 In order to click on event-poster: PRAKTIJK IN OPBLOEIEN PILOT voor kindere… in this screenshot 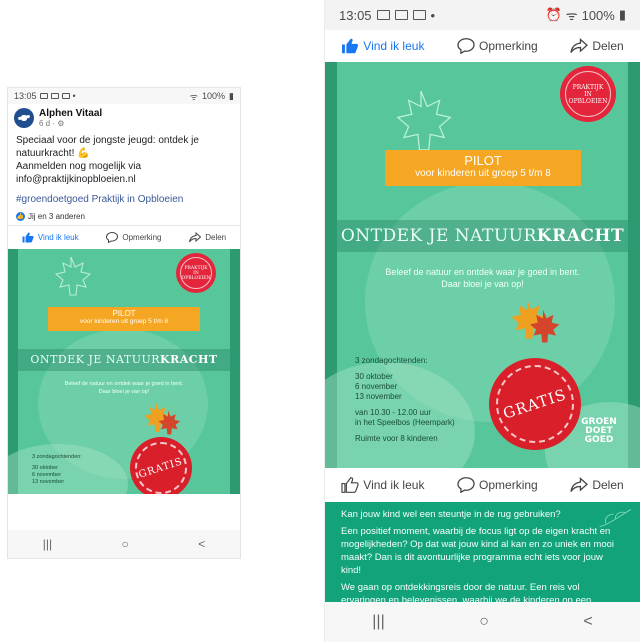, I will do `click(124, 371)`.